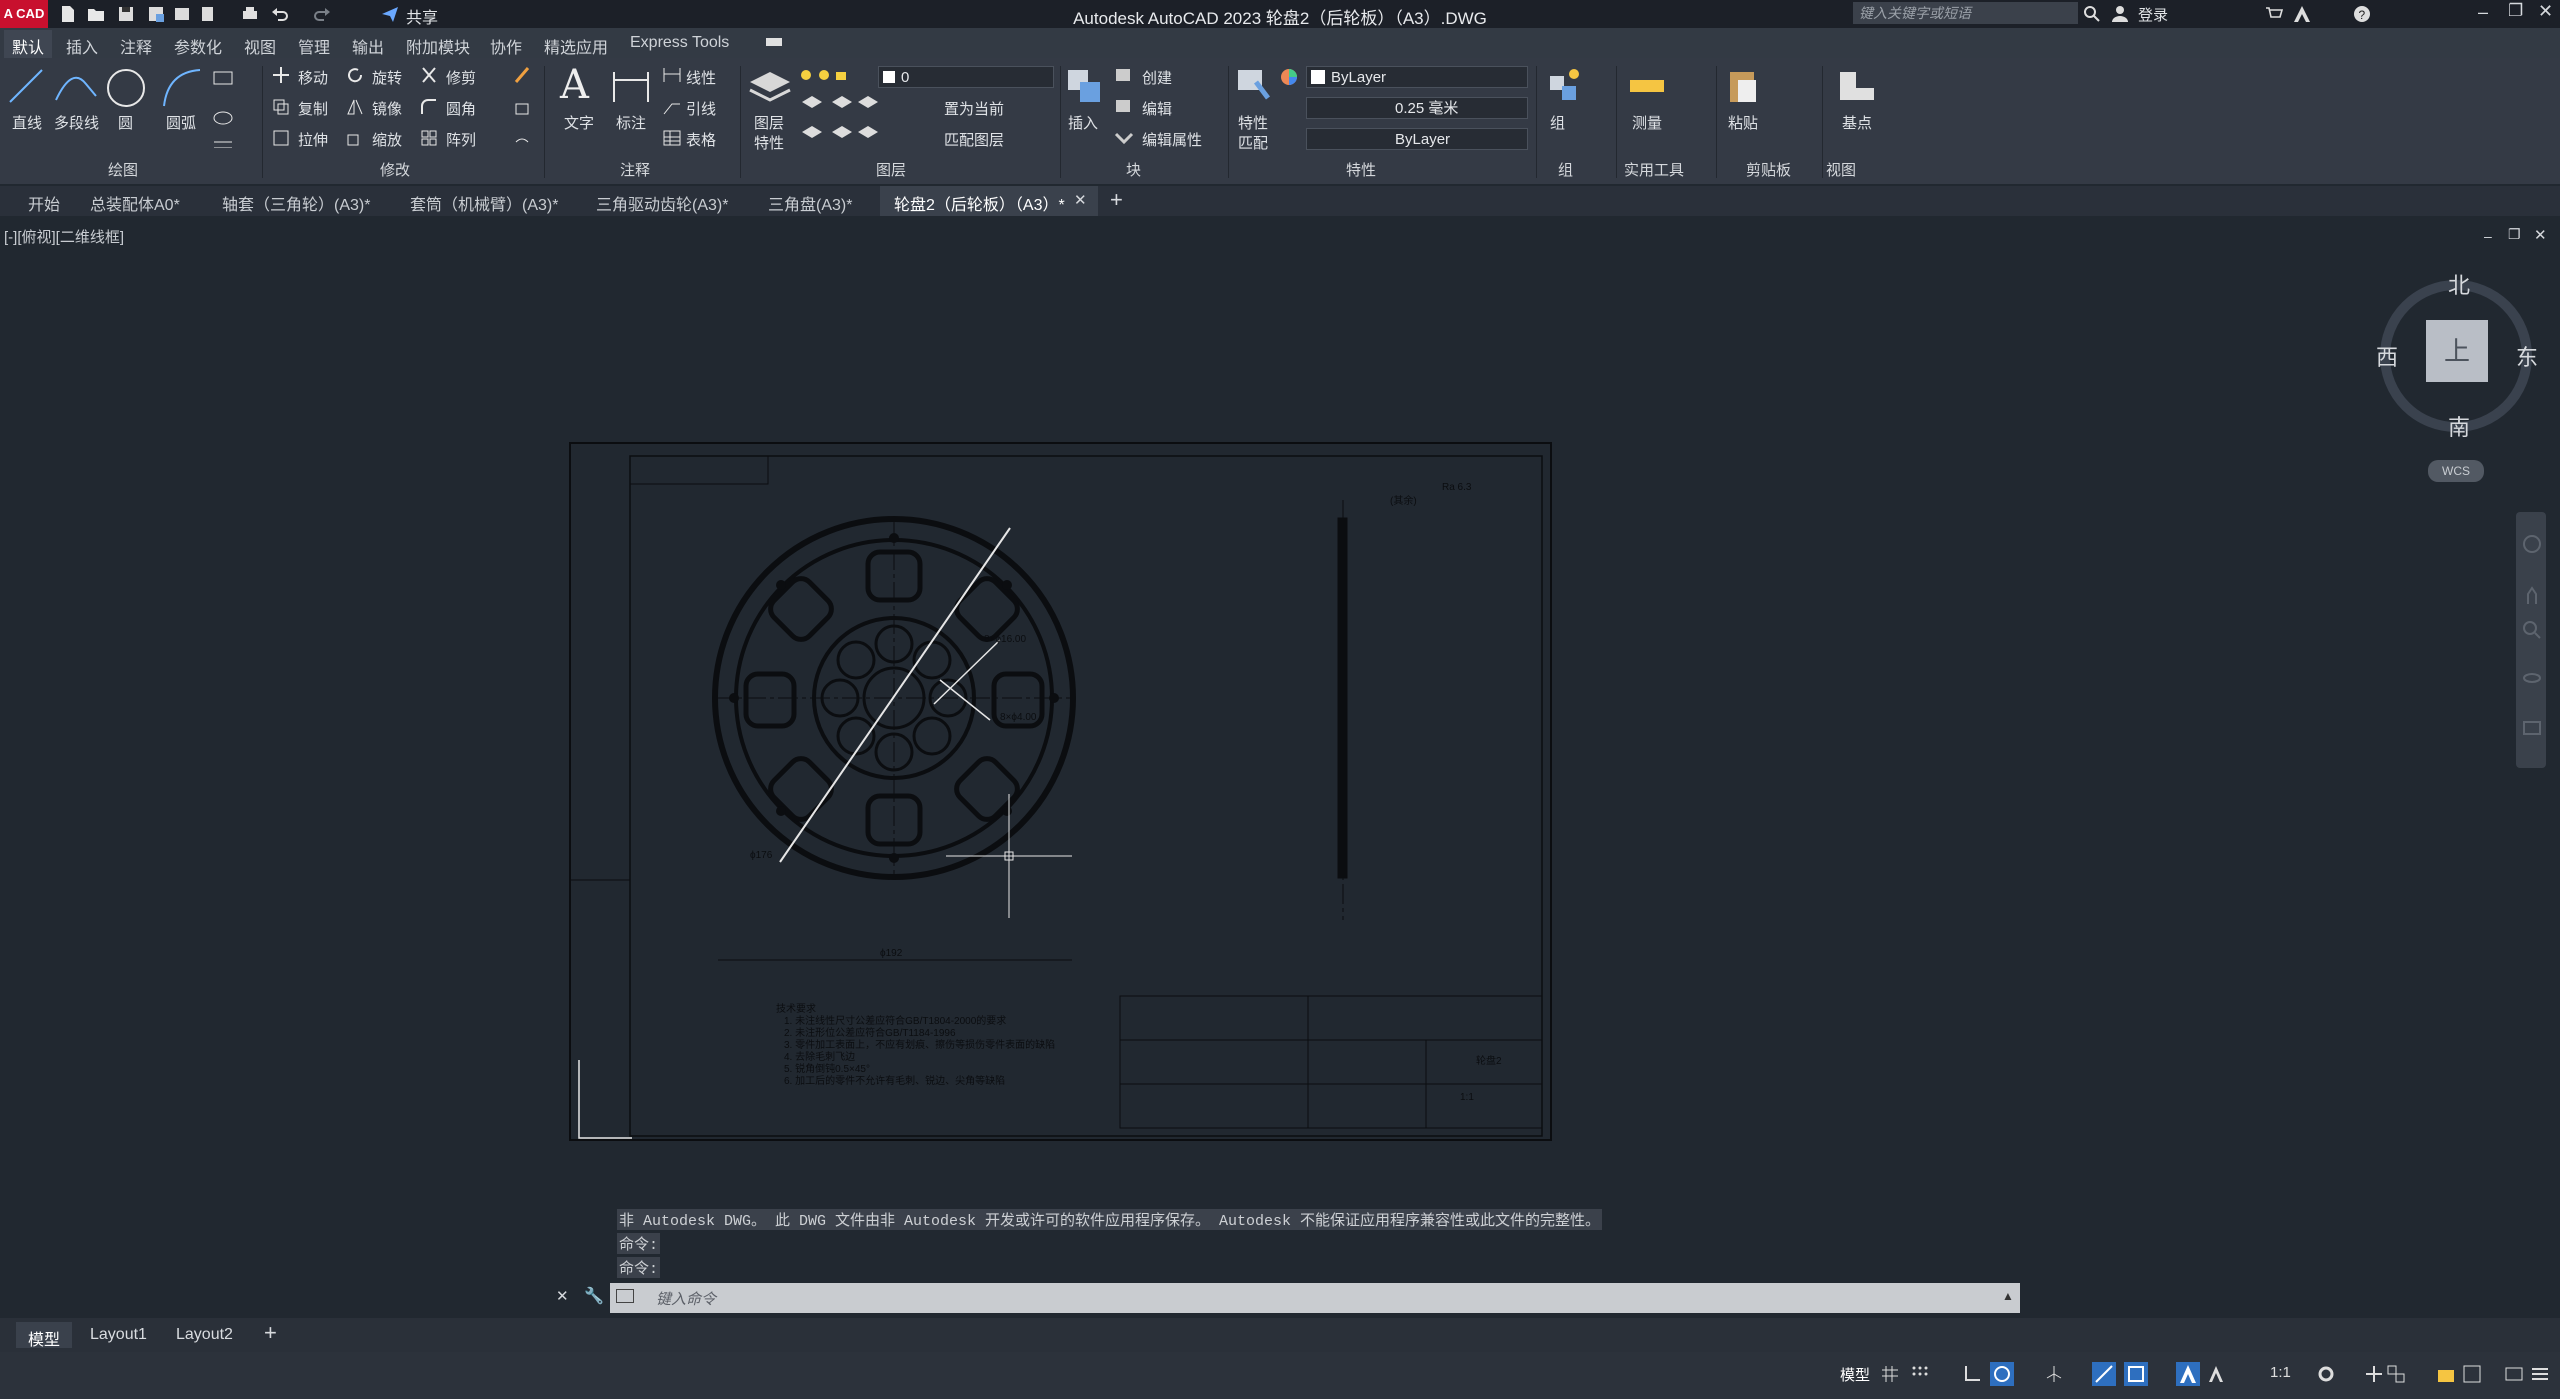 This screenshot has width=2560, height=1399. Describe the element at coordinates (769, 122) in the screenshot. I see `layer-properties-label-1: 图层` at that location.